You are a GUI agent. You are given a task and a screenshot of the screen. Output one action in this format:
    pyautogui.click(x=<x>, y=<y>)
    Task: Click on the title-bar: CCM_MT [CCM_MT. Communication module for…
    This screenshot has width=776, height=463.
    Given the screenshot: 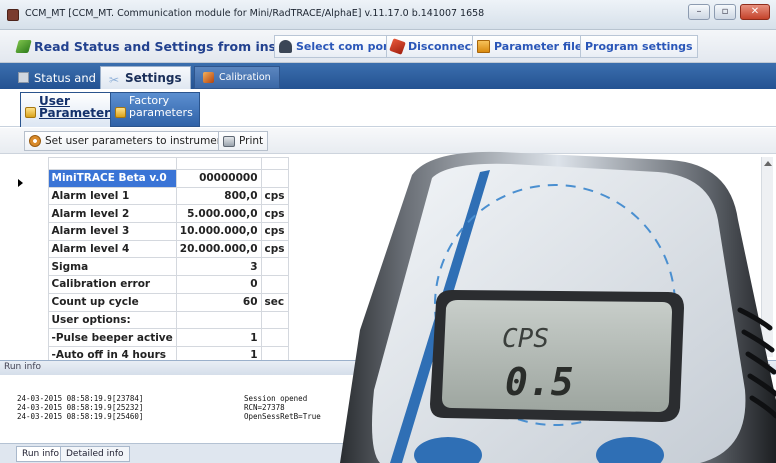 What is the action you would take?
    pyautogui.click(x=388, y=15)
    